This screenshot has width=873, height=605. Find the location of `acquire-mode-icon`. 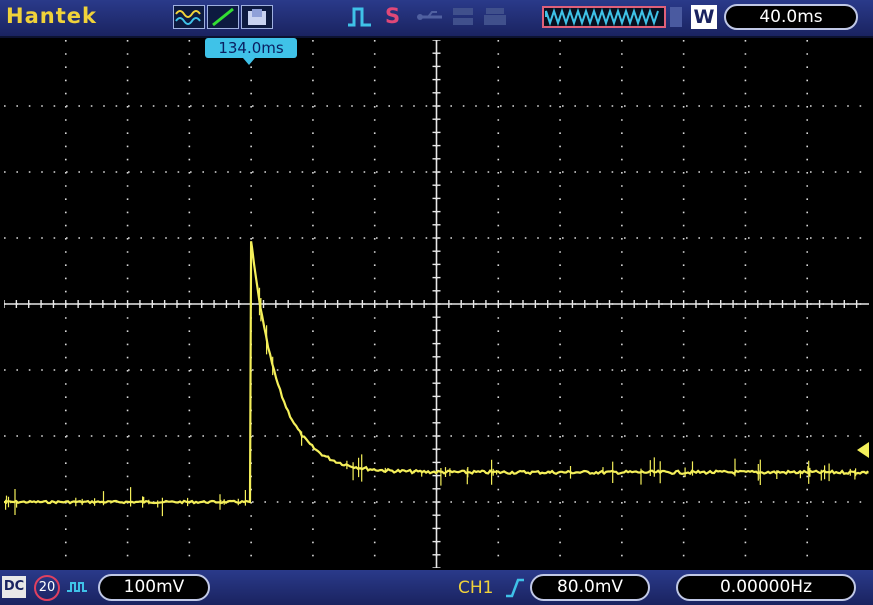

acquire-mode-icon is located at coordinates (189, 17).